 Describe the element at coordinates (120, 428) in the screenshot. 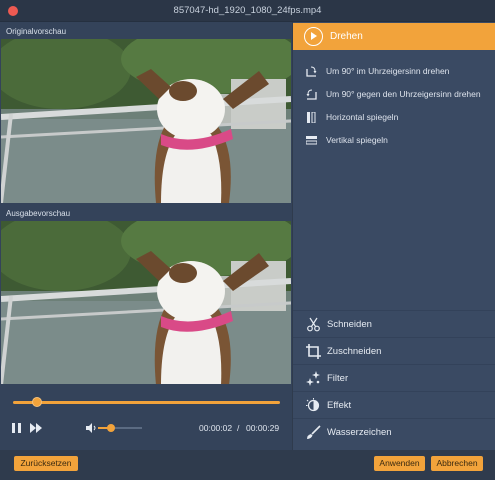

I see `volume-slider` at that location.